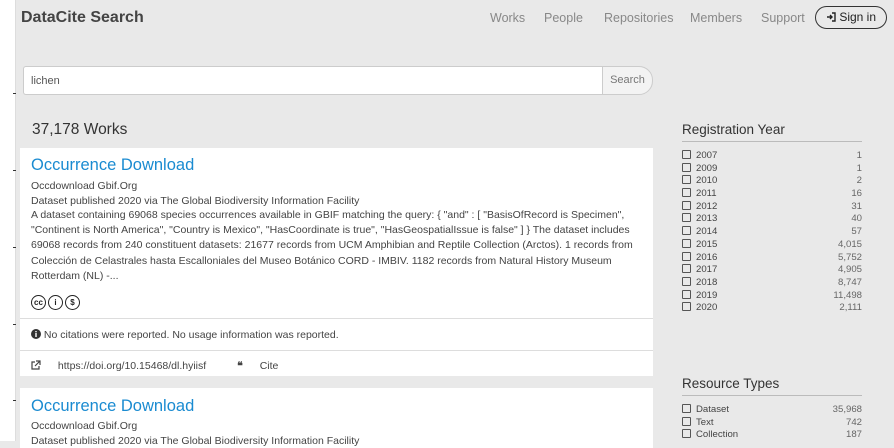 The width and height of the screenshot is (894, 448). What do you see at coordinates (638, 18) in the screenshot?
I see `nav-link-repositories: Repositories` at bounding box center [638, 18].